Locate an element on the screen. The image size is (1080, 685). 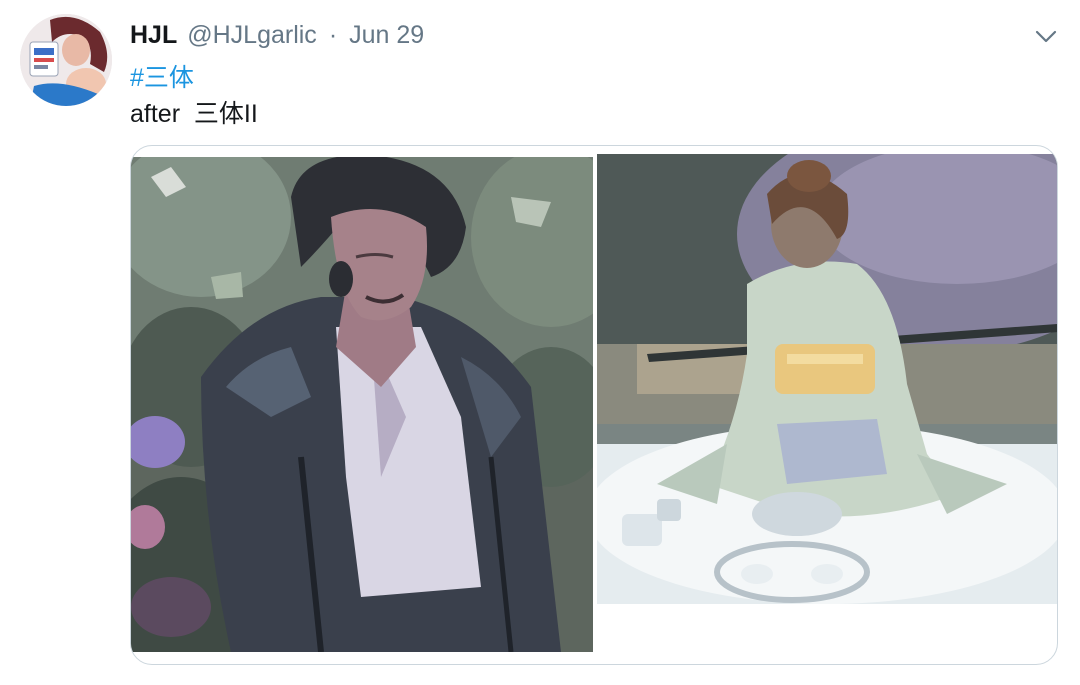
tweet-header: HJL @HJLgarlic · Jun 29 is located at coordinates (277, 35).